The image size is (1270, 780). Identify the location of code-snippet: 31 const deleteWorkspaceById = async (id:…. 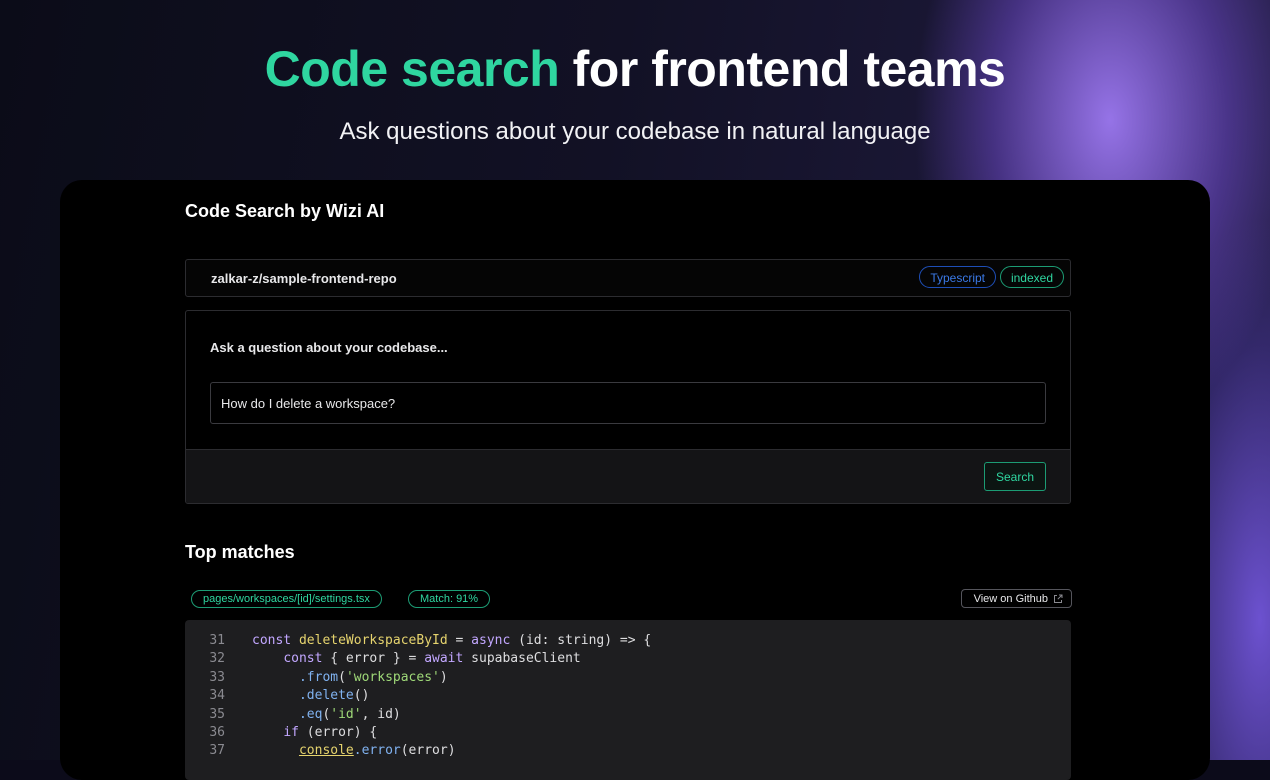
(628, 700).